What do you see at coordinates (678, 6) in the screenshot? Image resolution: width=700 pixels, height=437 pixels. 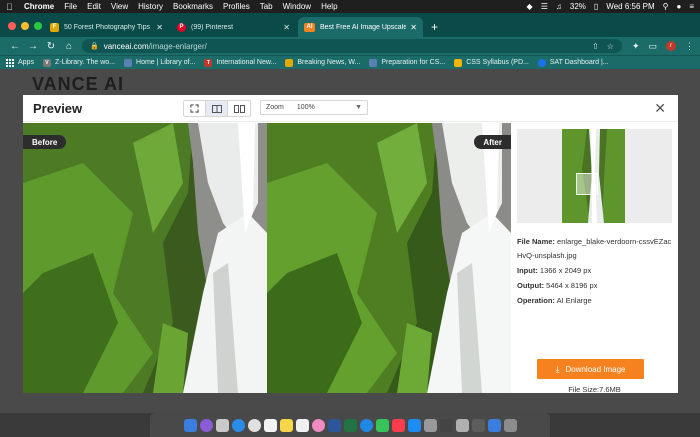 I see `siri-icon: ●` at bounding box center [678, 6].